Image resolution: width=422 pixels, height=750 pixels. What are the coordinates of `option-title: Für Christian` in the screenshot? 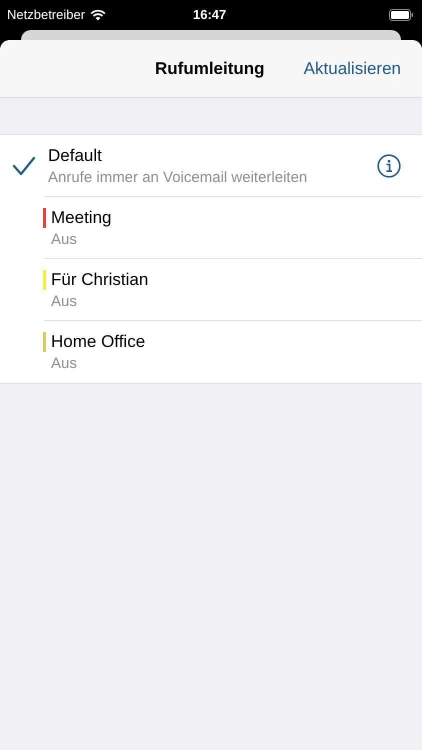 It's located at (100, 279).